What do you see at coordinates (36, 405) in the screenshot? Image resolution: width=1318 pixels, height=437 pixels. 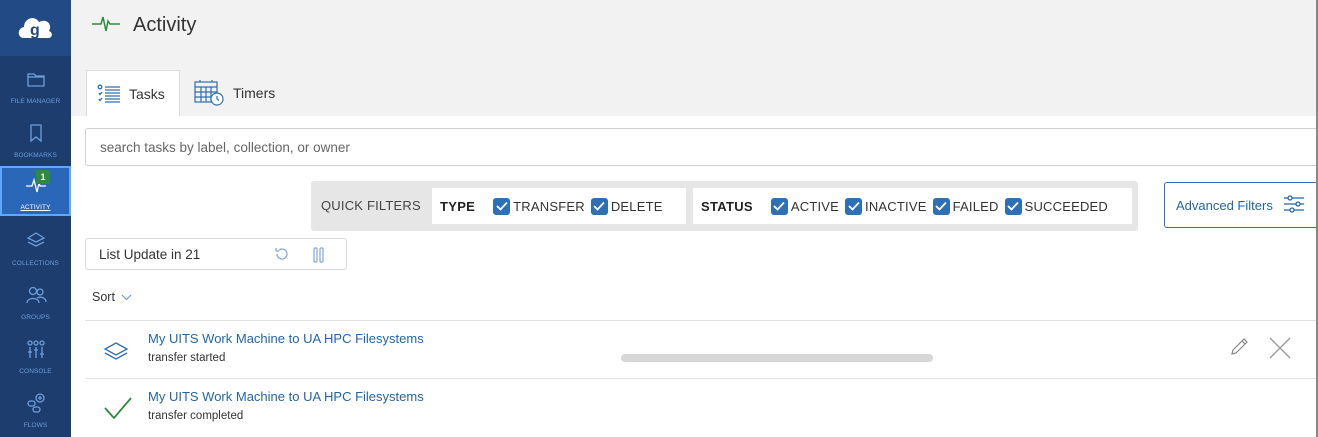 I see `flows-icon` at bounding box center [36, 405].